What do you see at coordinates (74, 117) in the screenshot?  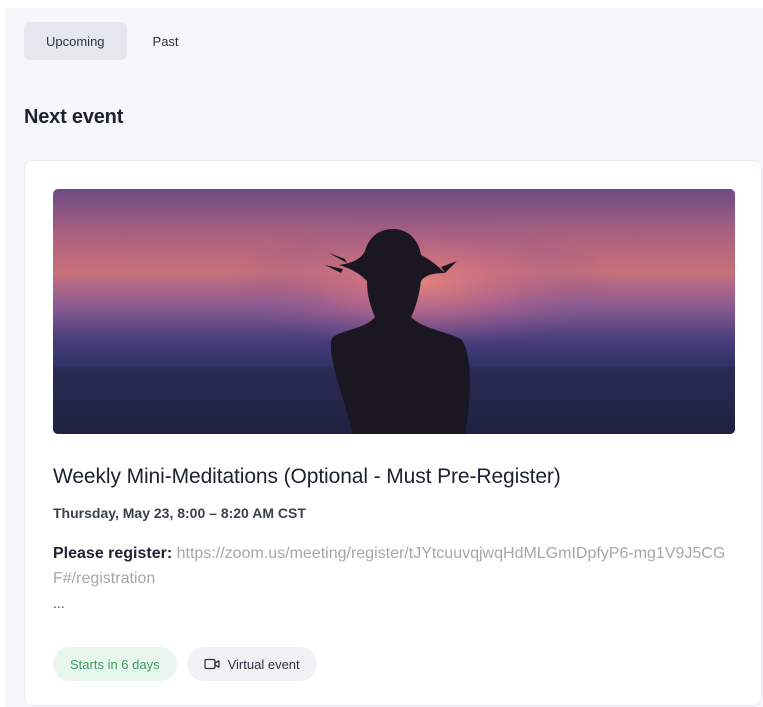 I see `section-title: Next event` at bounding box center [74, 117].